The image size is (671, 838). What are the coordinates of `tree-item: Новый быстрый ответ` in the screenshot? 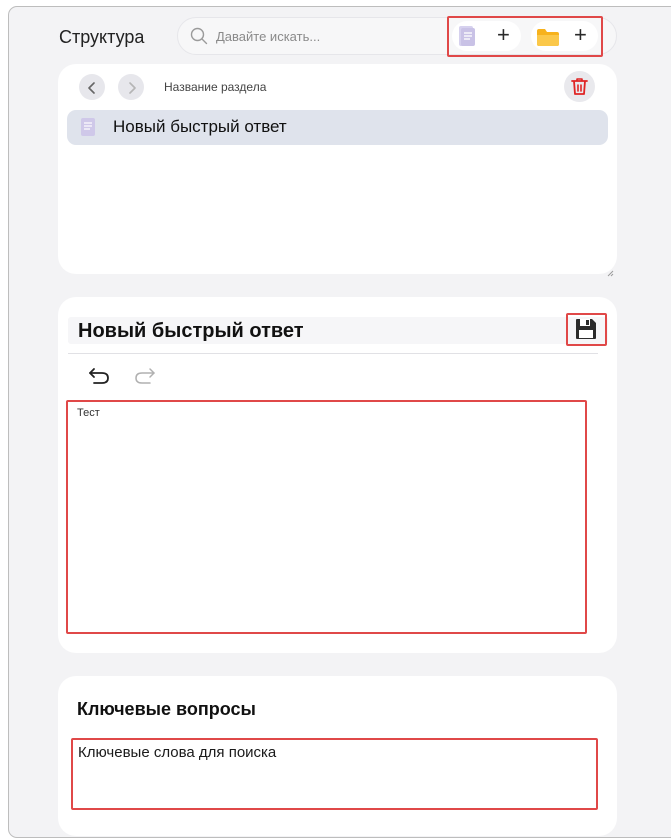 It's located at (337, 127).